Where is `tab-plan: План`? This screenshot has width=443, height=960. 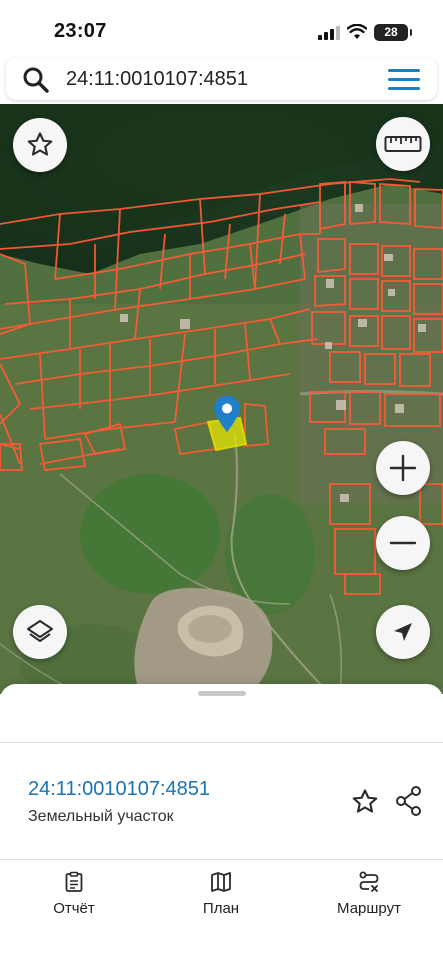
tab-plan: План is located at coordinates (221, 892).